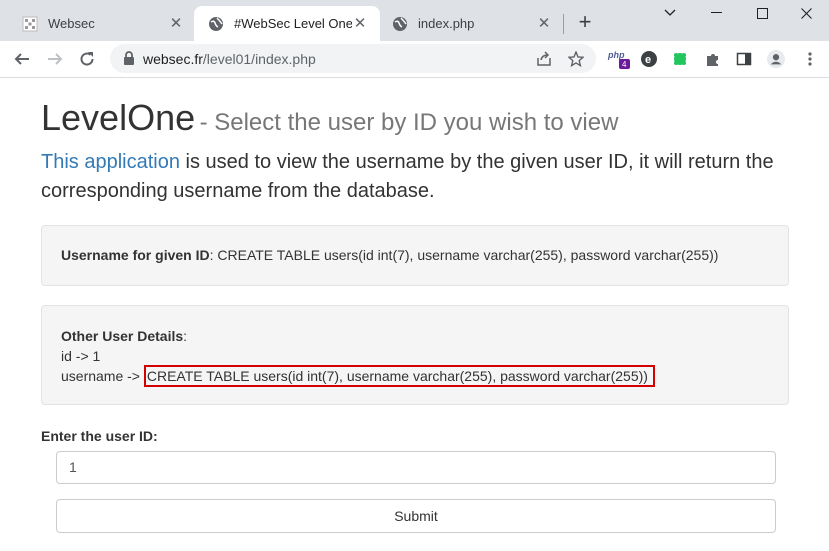 The height and width of the screenshot is (551, 829). Describe the element at coordinates (118, 117) in the screenshot. I see `page-heading: LevelOne` at that location.